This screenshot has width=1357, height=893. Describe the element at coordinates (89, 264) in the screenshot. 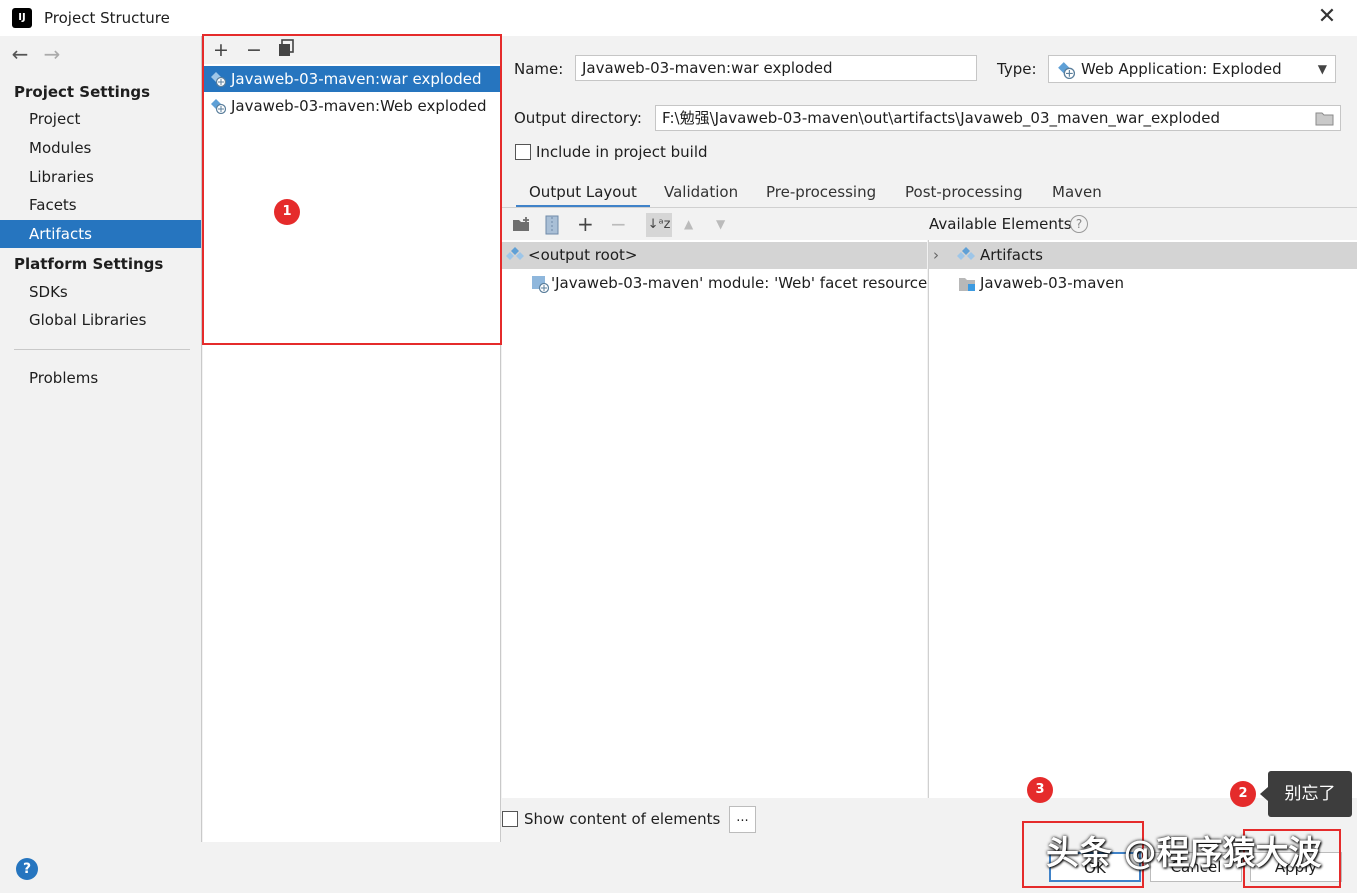

I see `nav-section-platform-settings: Platform Settings` at that location.